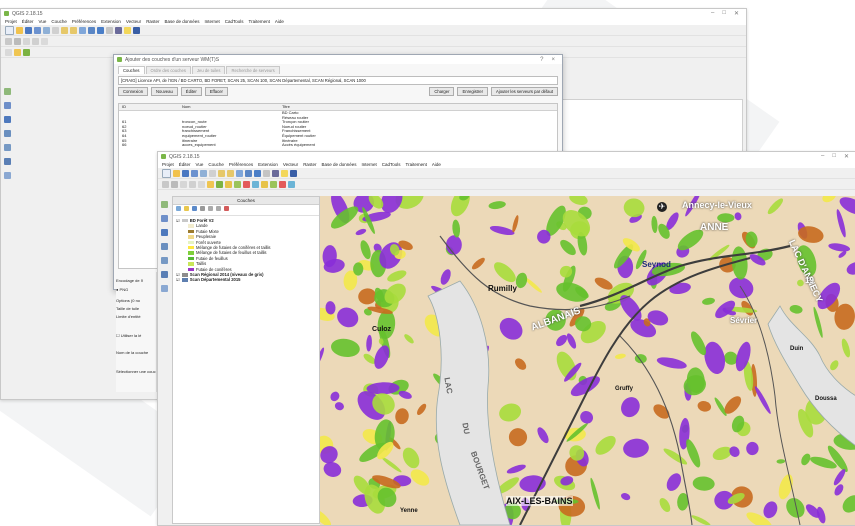 The width and height of the screenshot is (855, 526). I want to click on delete-button: Effacer, so click(216, 91).